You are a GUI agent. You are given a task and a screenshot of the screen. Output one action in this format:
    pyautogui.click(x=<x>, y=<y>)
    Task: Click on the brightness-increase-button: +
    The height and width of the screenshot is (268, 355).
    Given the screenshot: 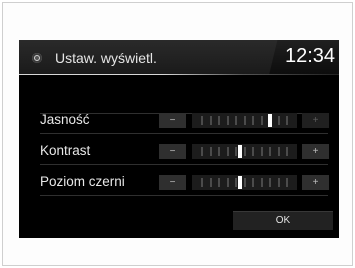 What is the action you would take?
    pyautogui.click(x=315, y=120)
    